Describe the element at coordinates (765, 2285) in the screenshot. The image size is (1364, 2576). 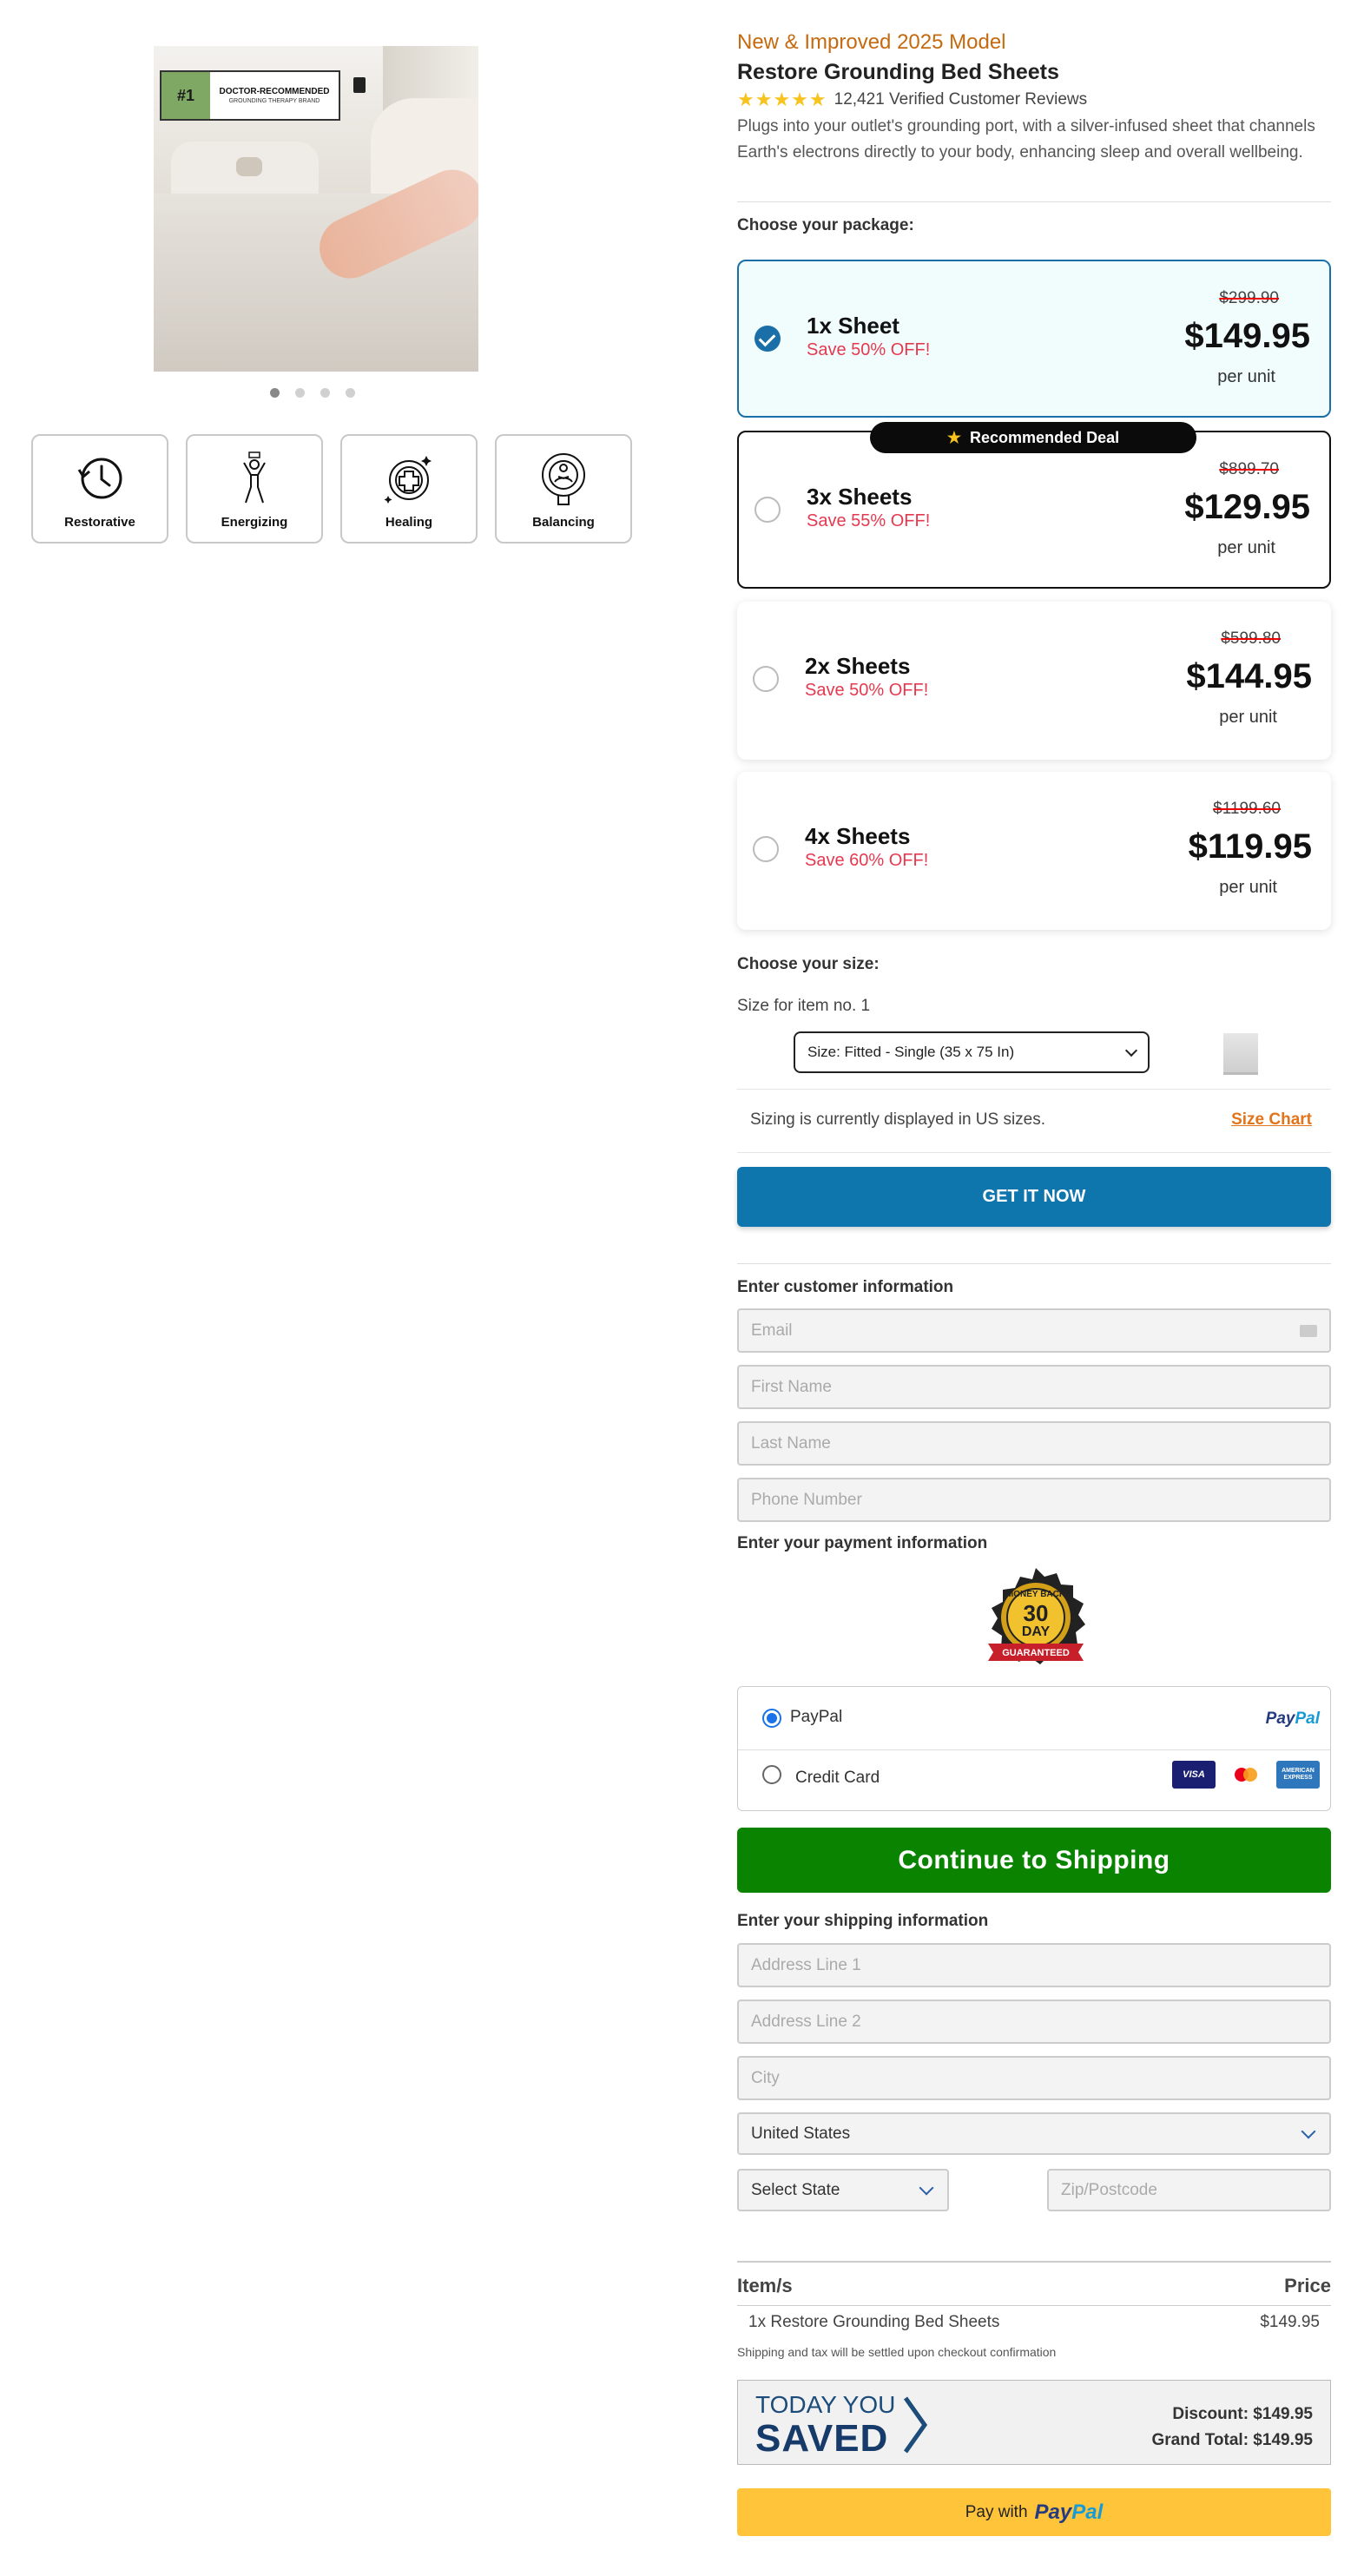
I see `summary-item-header: Item/s` at that location.